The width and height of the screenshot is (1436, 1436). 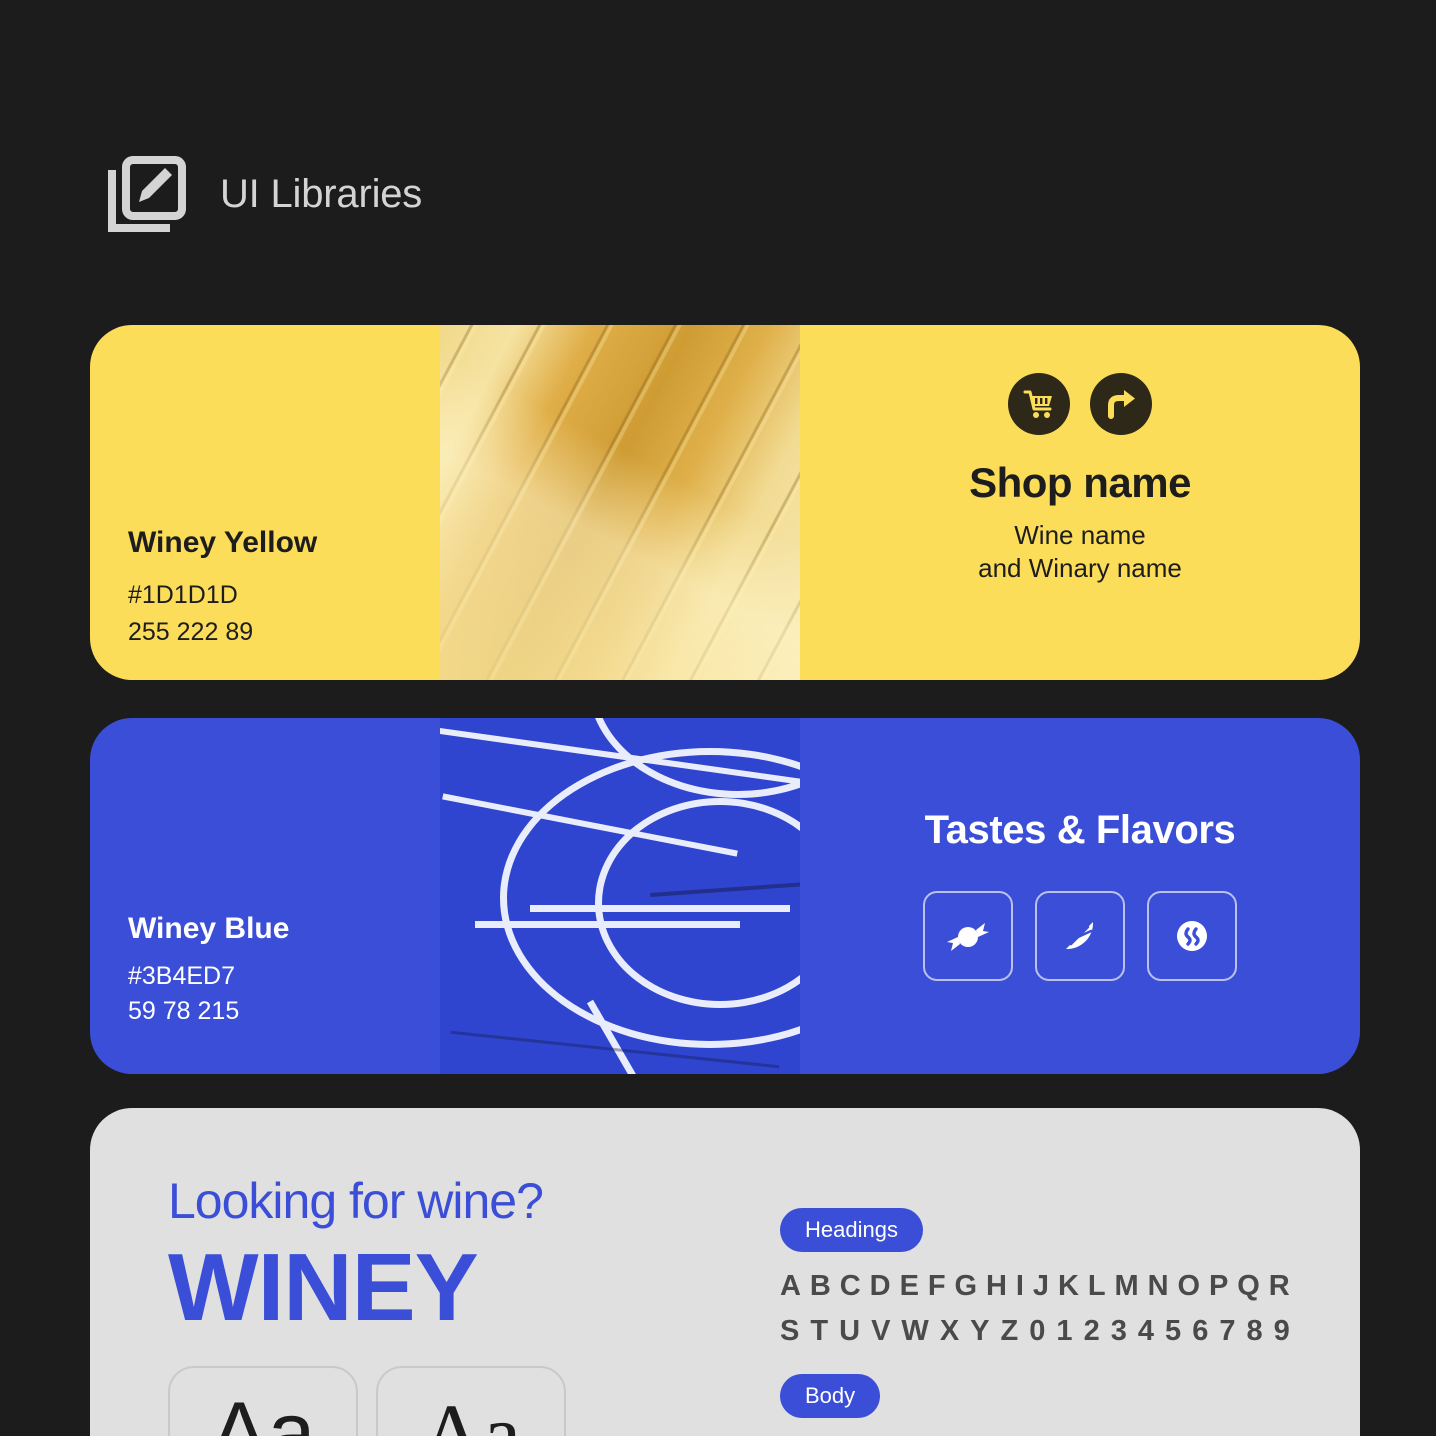 What do you see at coordinates (265, 896) in the screenshot?
I see `blue-swatch-info: Winey Blue #3B4ED7 59 78 215` at bounding box center [265, 896].